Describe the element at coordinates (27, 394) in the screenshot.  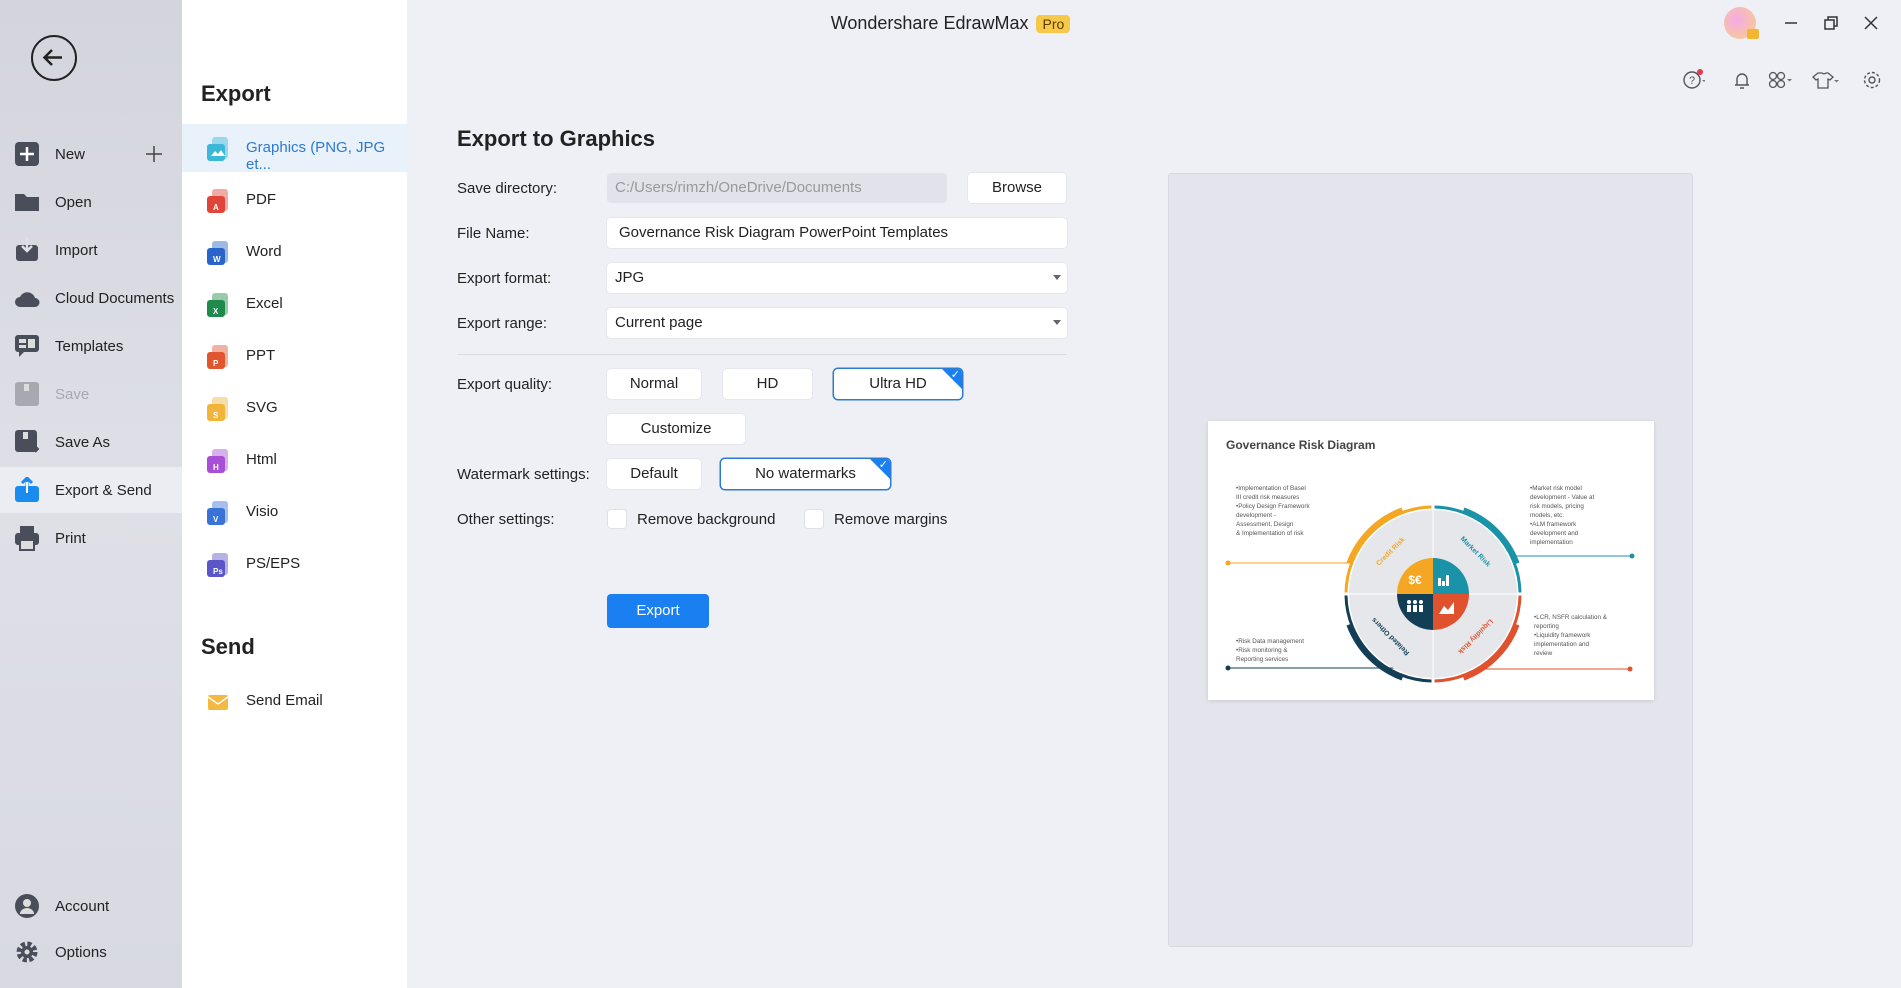
I see `save-icon` at that location.